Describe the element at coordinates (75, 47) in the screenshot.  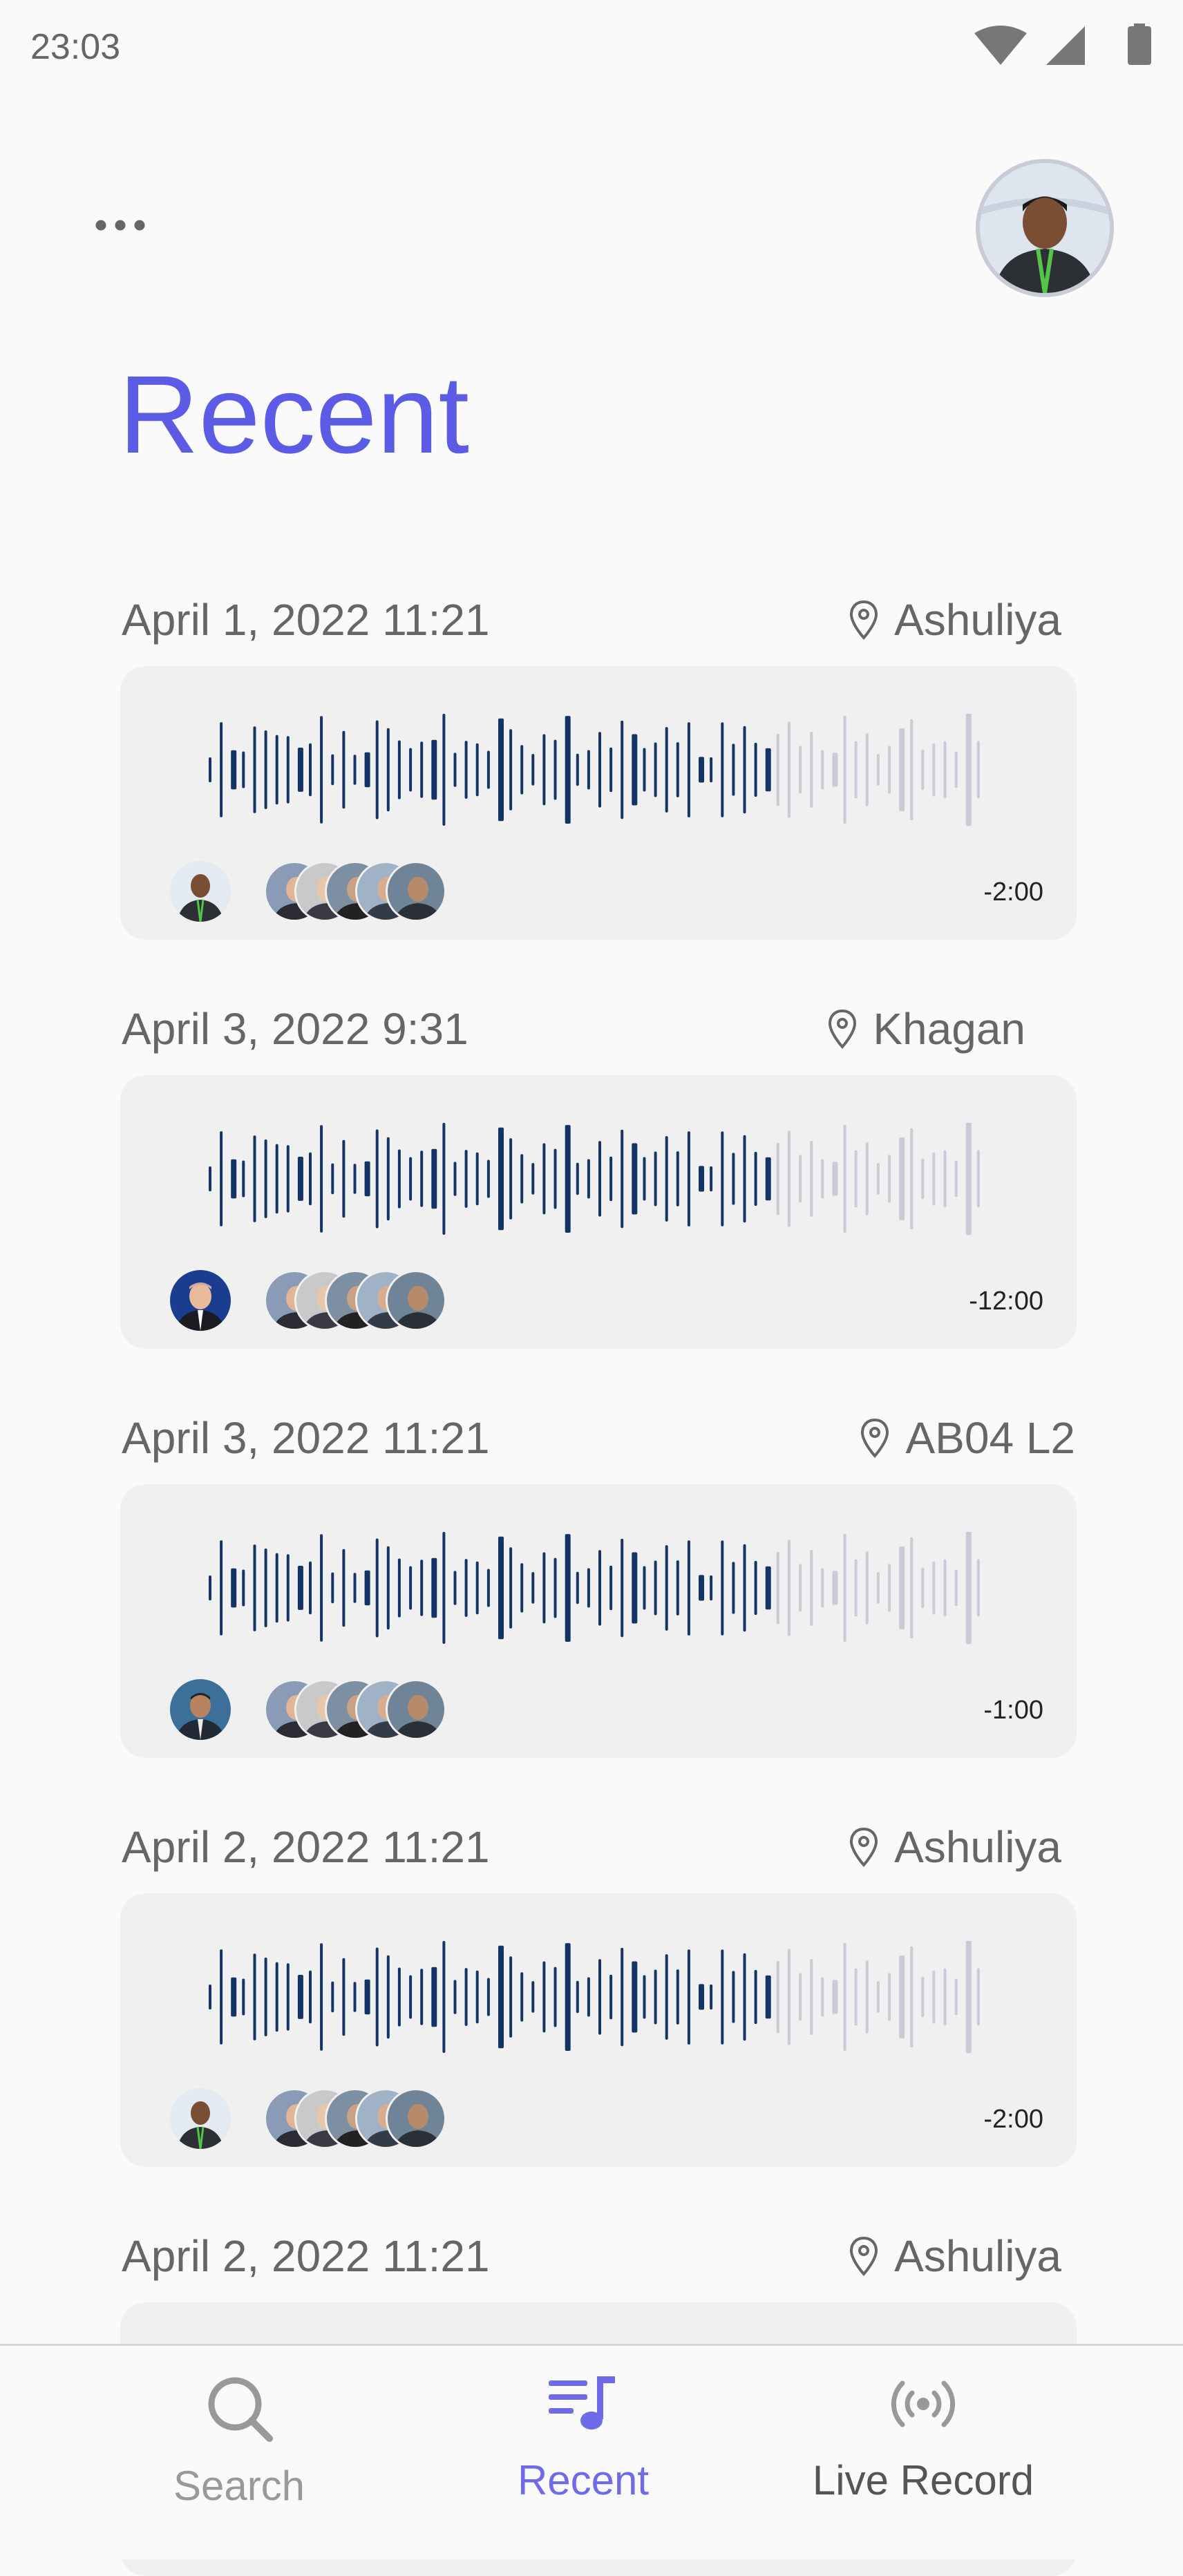
I see `status-time: 23:03` at that location.